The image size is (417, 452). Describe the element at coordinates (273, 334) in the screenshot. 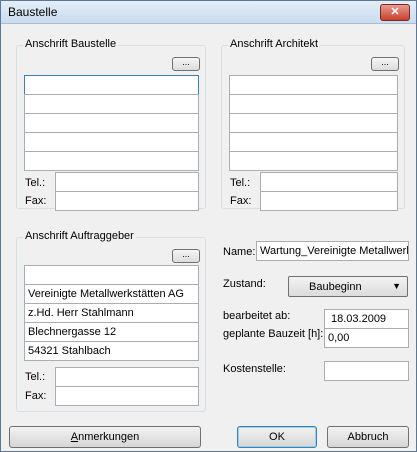

I see `bauzeit-label: geplante Bauzeit [h]:` at that location.